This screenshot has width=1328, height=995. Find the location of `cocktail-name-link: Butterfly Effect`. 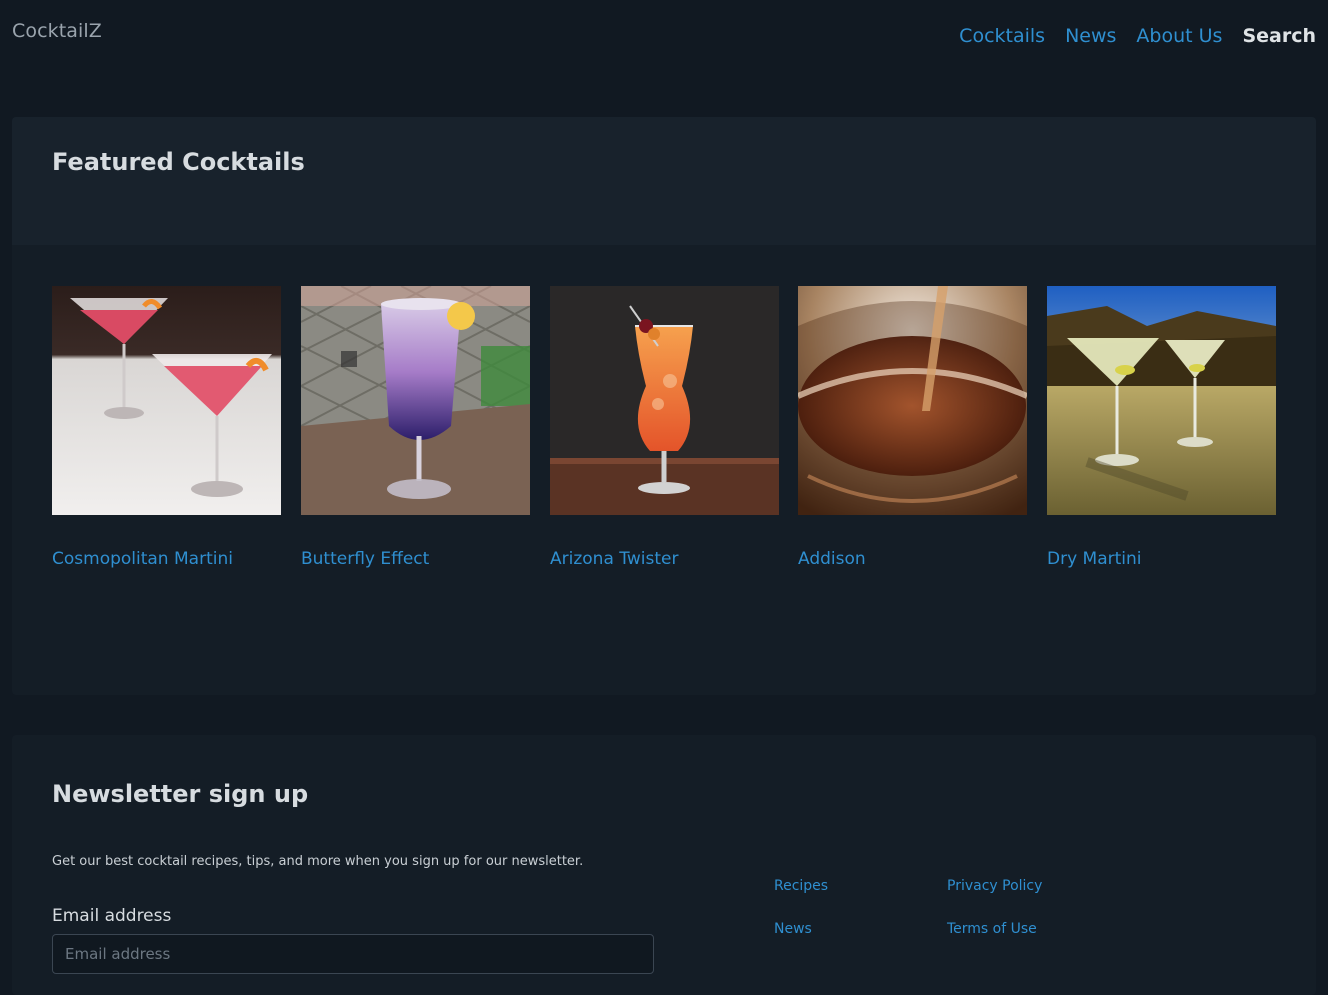

cocktail-name-link: Butterfly Effect is located at coordinates (365, 559).